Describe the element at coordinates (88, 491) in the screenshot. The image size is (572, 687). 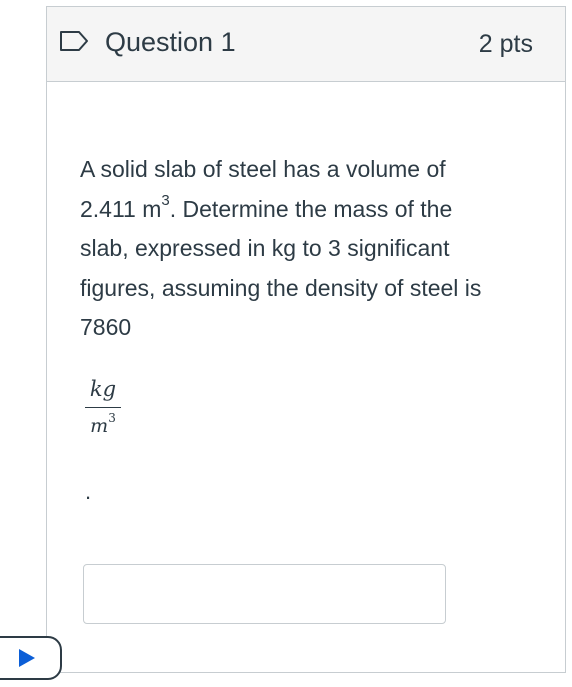
I see `trailing-period: .` at that location.